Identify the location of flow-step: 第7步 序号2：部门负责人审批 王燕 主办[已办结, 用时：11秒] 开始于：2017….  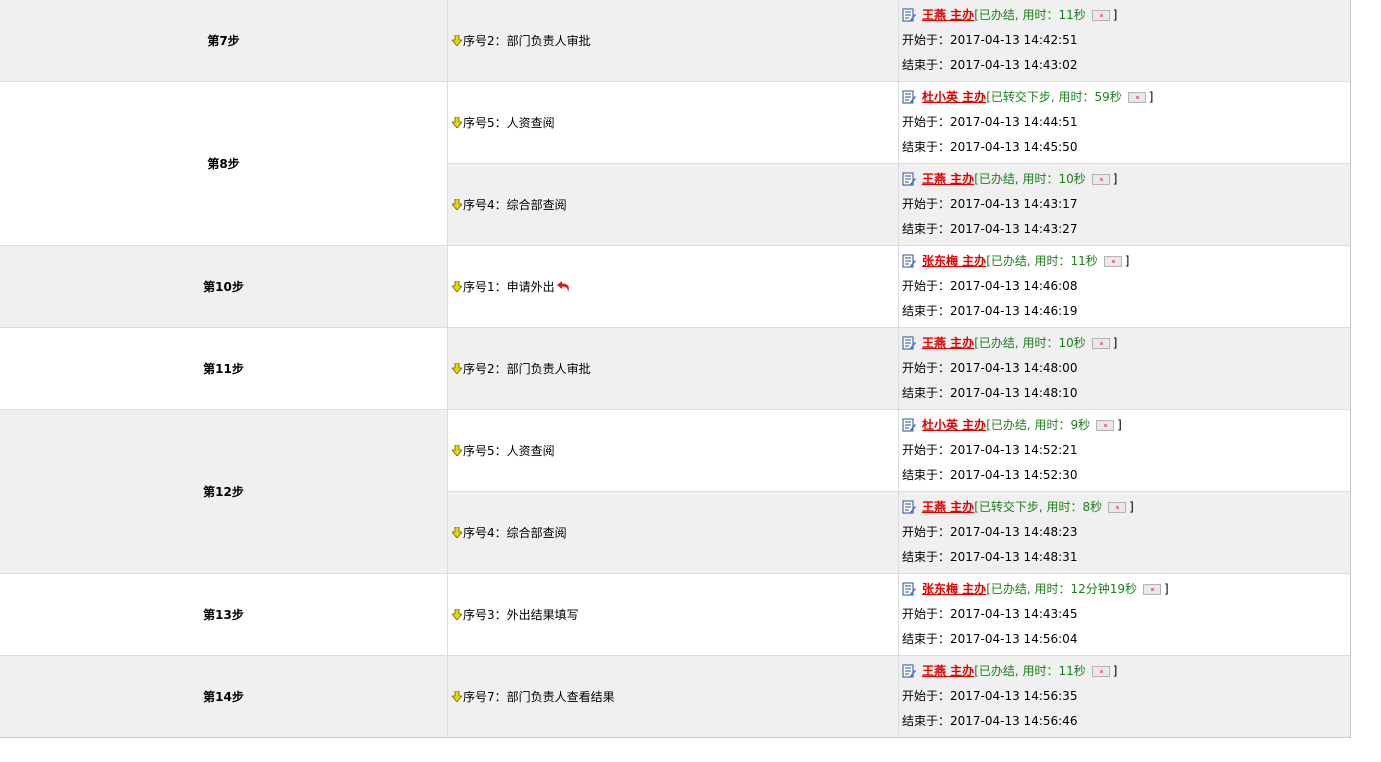
(675, 40).